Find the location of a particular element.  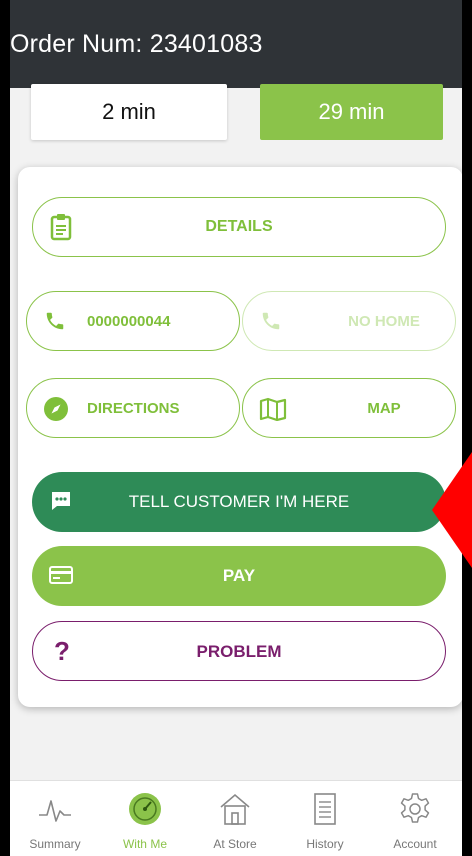

red-pointer-arrow is located at coordinates (452, 510).